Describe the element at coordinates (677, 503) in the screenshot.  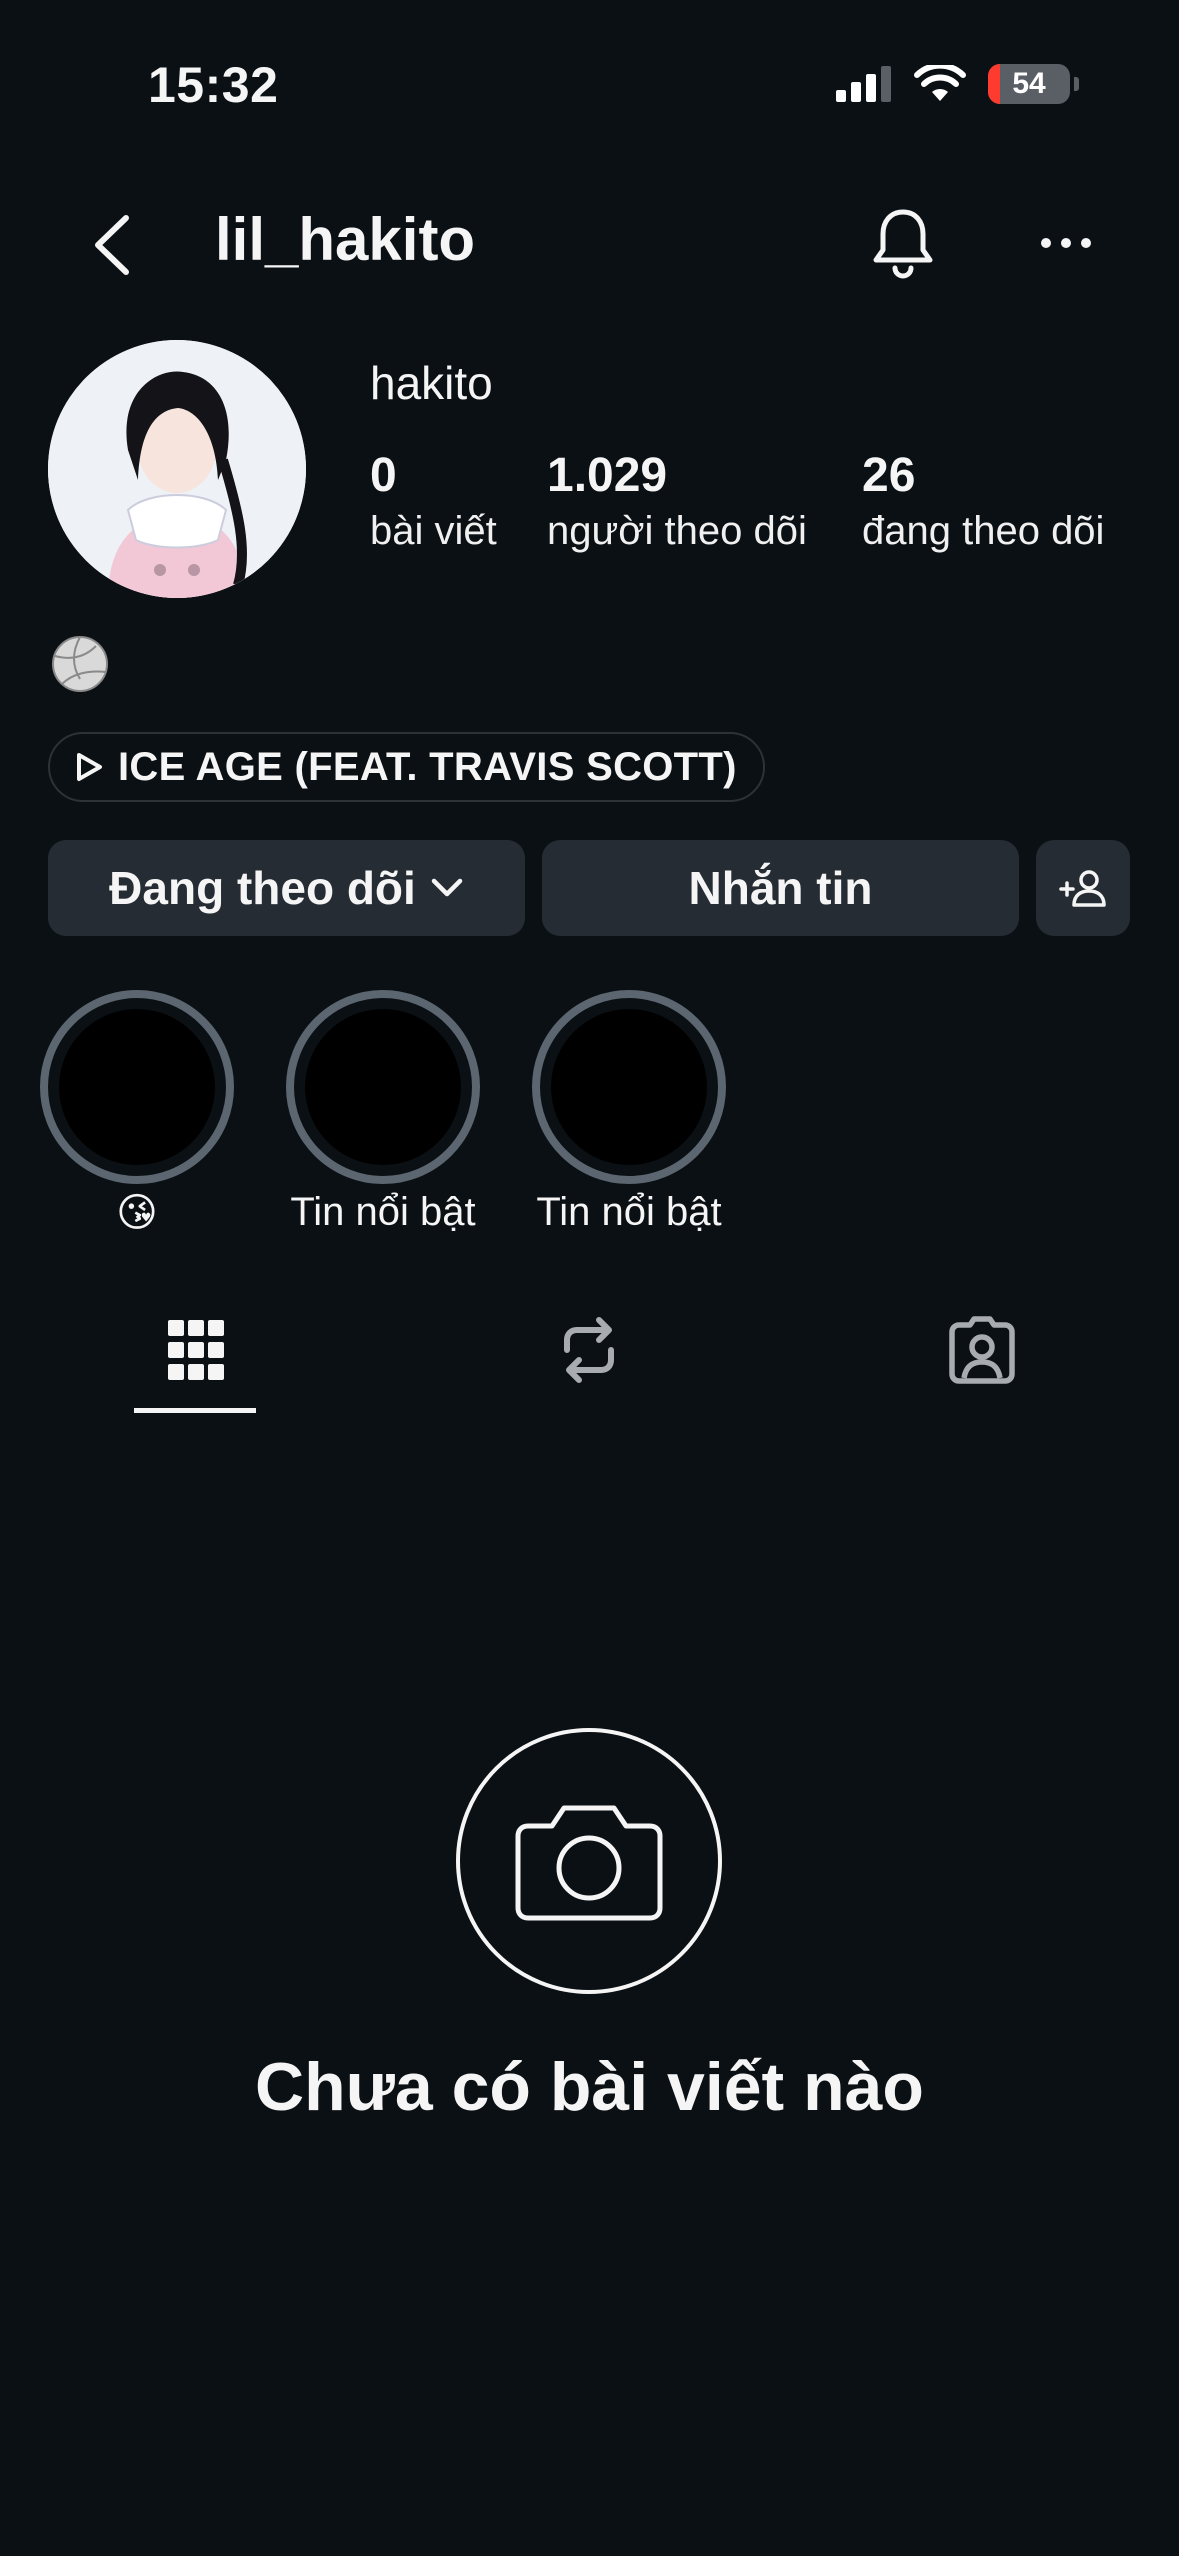
I see `stat-followers: 1.029 người theo dõi` at that location.